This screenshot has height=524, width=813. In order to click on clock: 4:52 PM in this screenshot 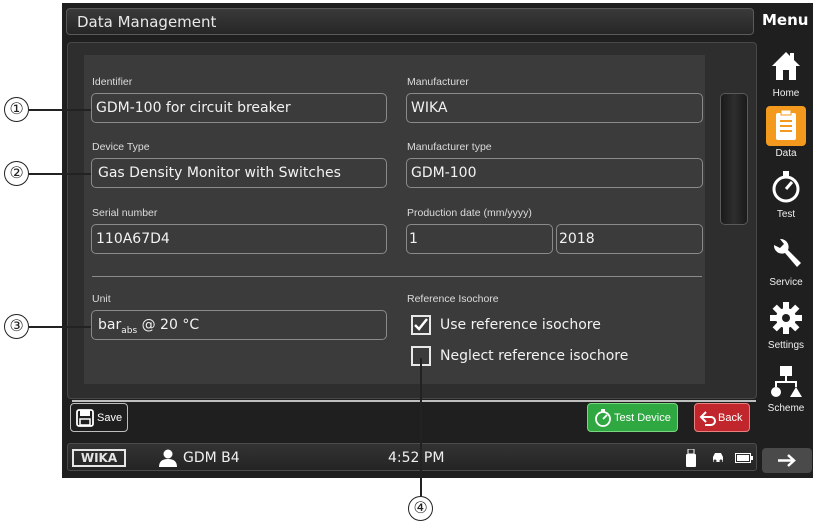, I will do `click(416, 458)`.